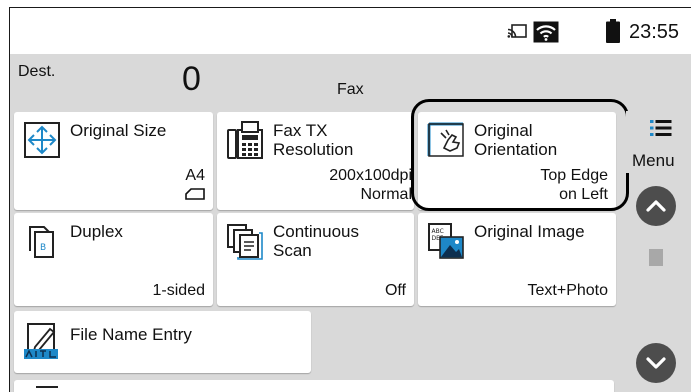 This screenshot has width=691, height=392. Describe the element at coordinates (315, 161) in the screenshot. I see `fax-tx-resolution-tile: Fax TX Resolution 200x100dpi Normal` at that location.